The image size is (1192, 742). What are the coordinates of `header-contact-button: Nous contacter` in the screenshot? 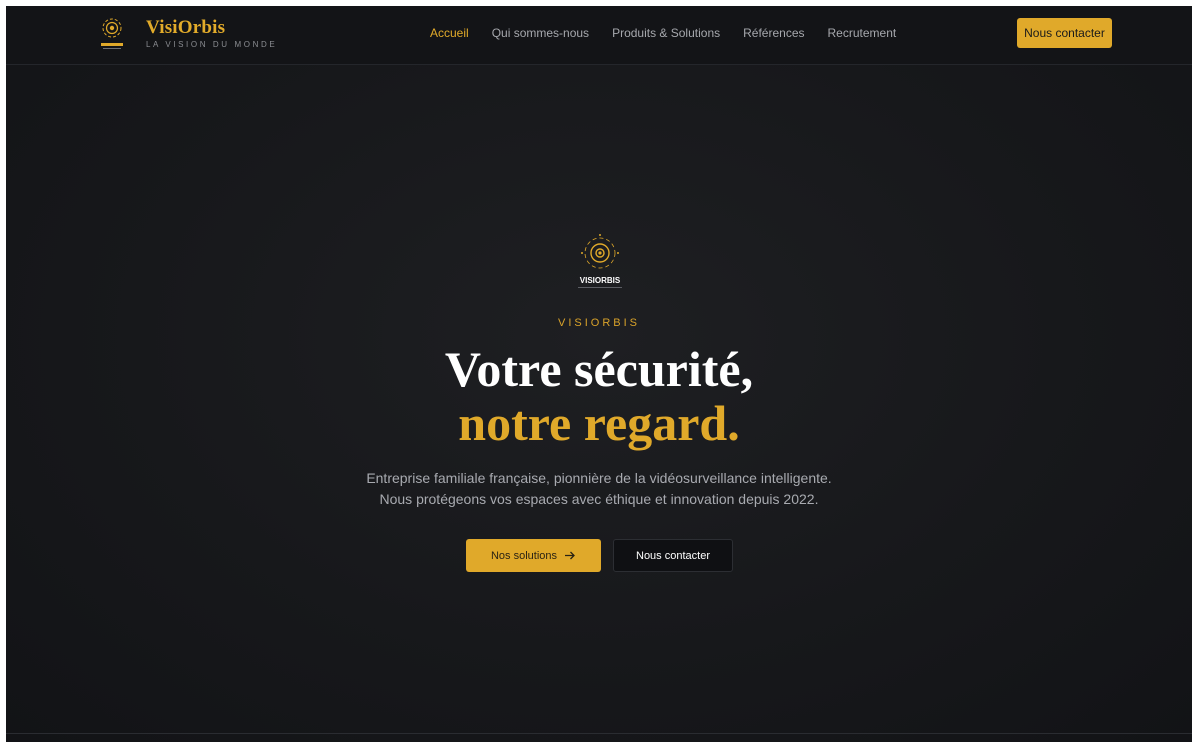 It's located at (1064, 33).